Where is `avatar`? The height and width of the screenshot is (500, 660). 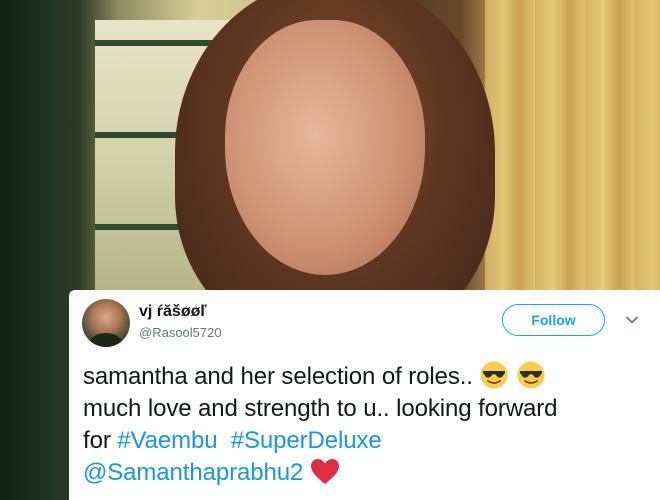 avatar is located at coordinates (106, 323).